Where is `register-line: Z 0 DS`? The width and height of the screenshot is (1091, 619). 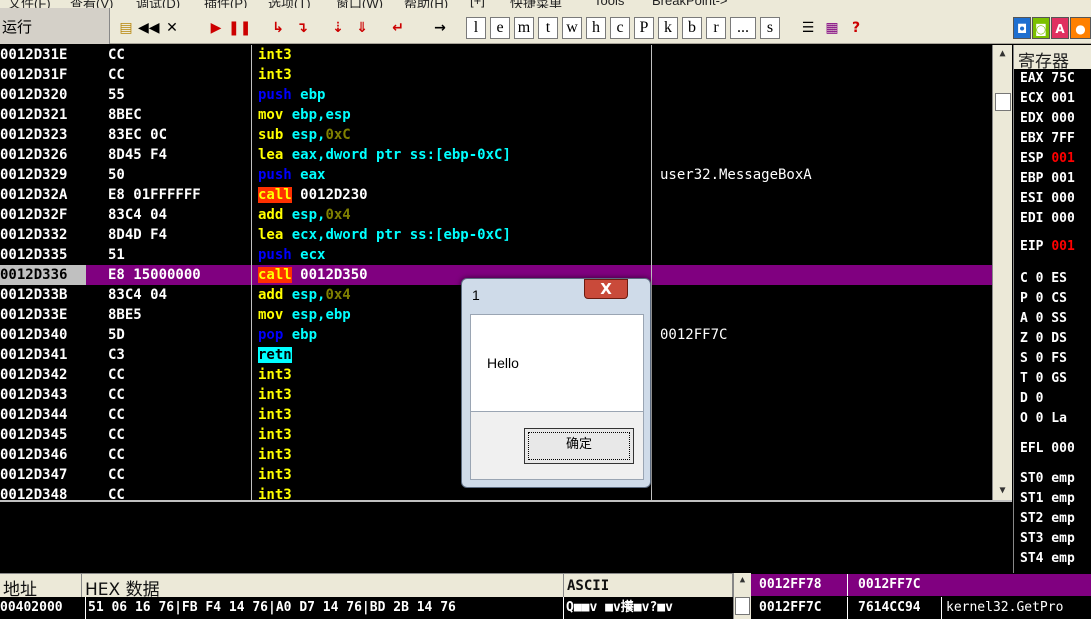 register-line: Z 0 DS is located at coordinates (1043, 338).